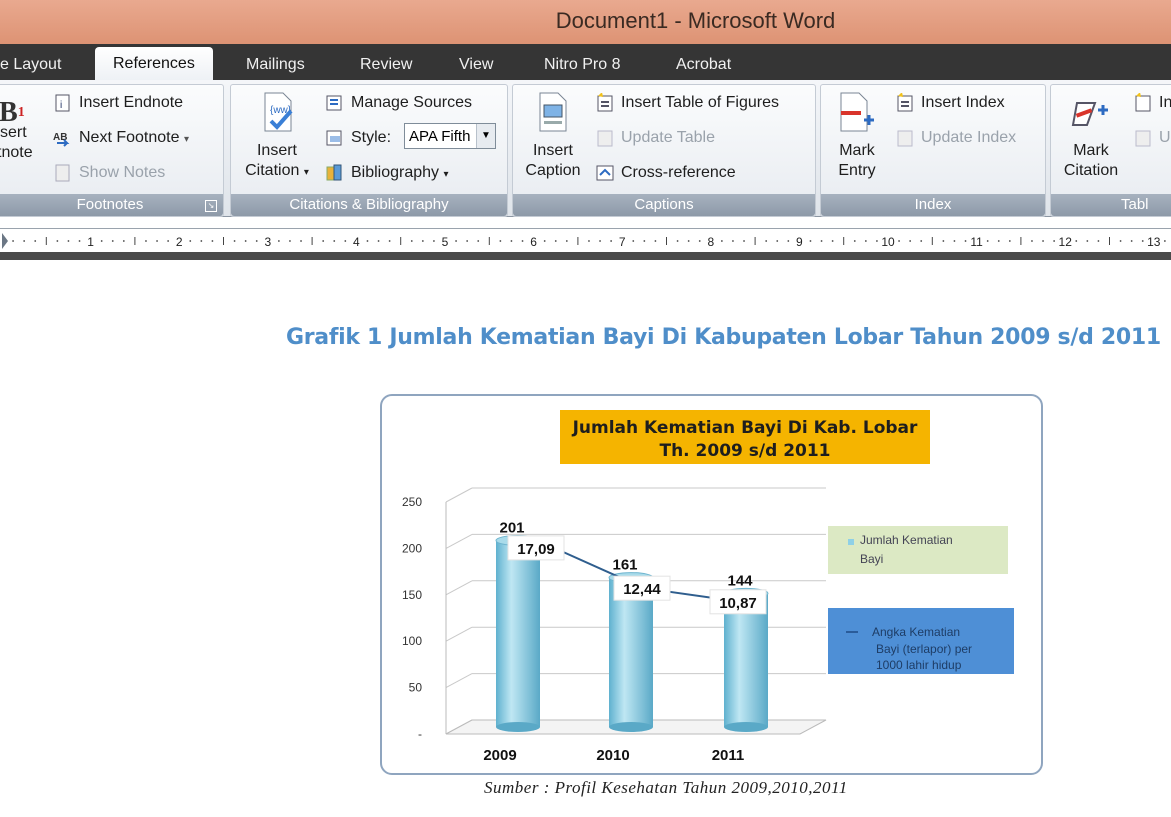  What do you see at coordinates (90, 242) in the screenshot?
I see `ruler-number: 1` at bounding box center [90, 242].